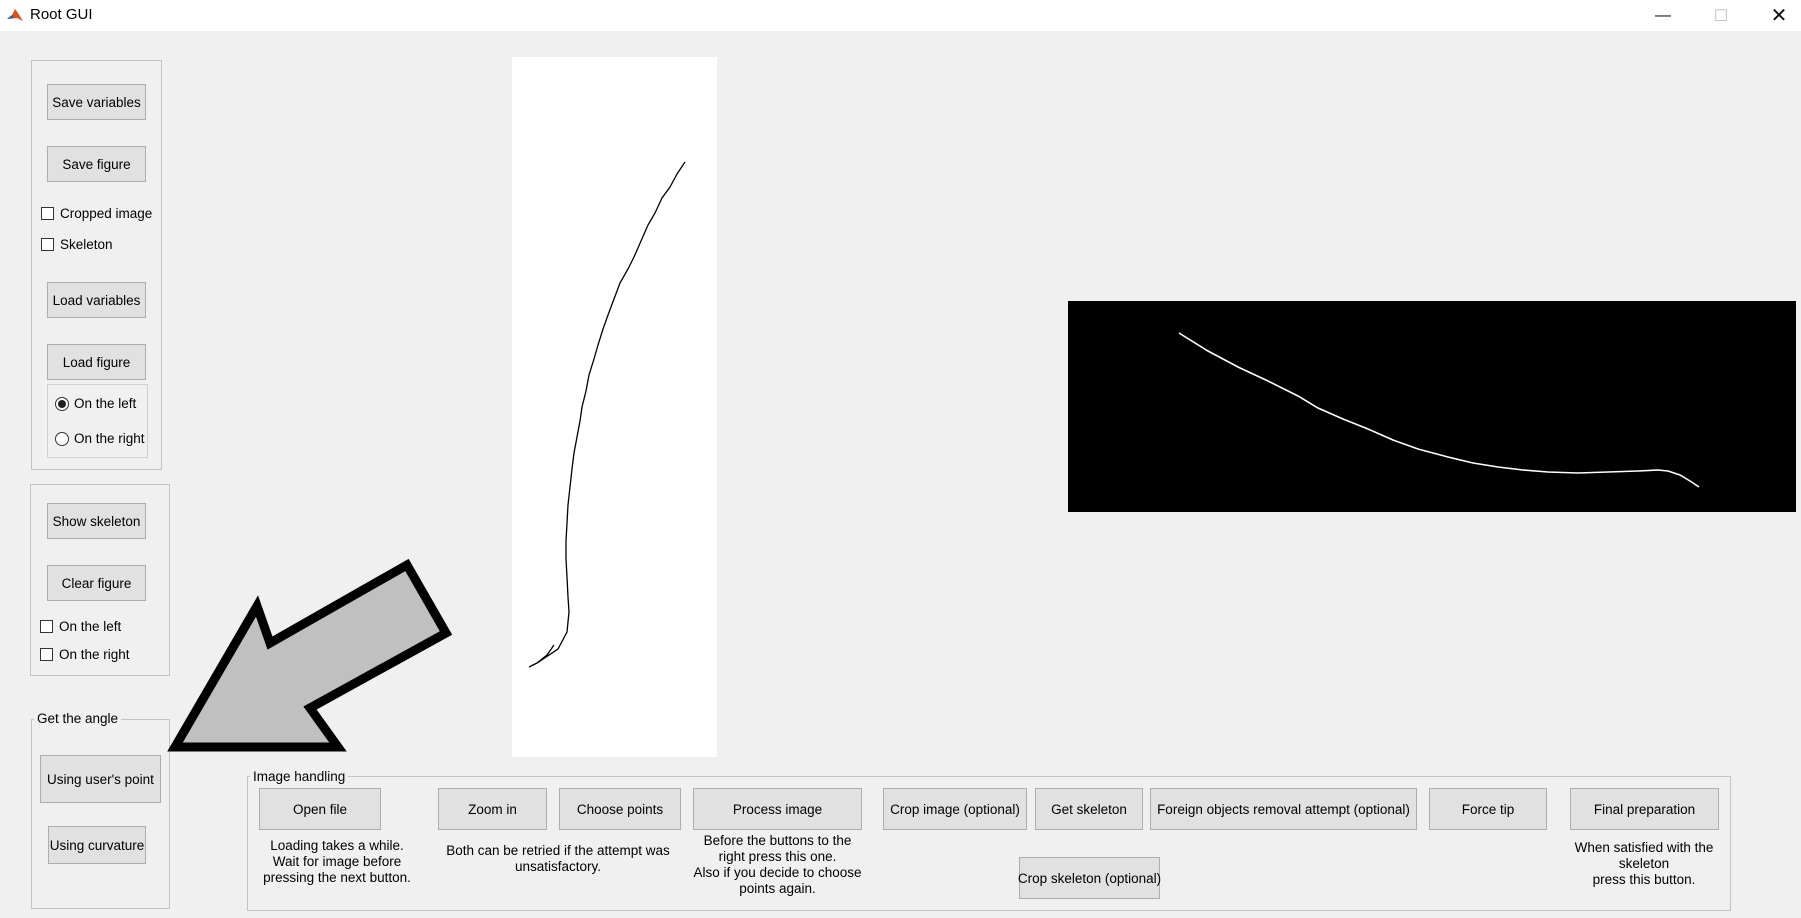 The width and height of the screenshot is (1801, 918). I want to click on minimize-icon: —, so click(1663, 15).